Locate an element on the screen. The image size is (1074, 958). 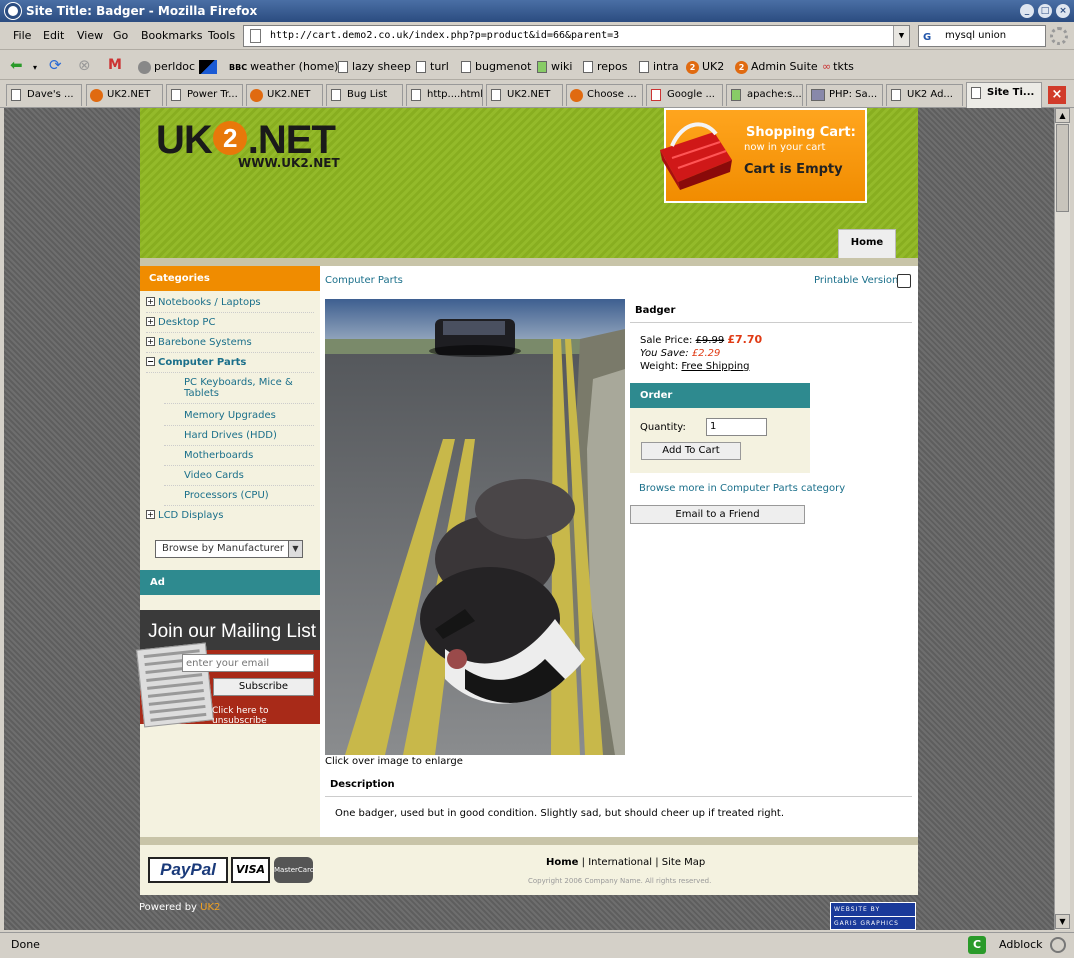
subscribe-button: Subscribe is located at coordinates (263, 687).